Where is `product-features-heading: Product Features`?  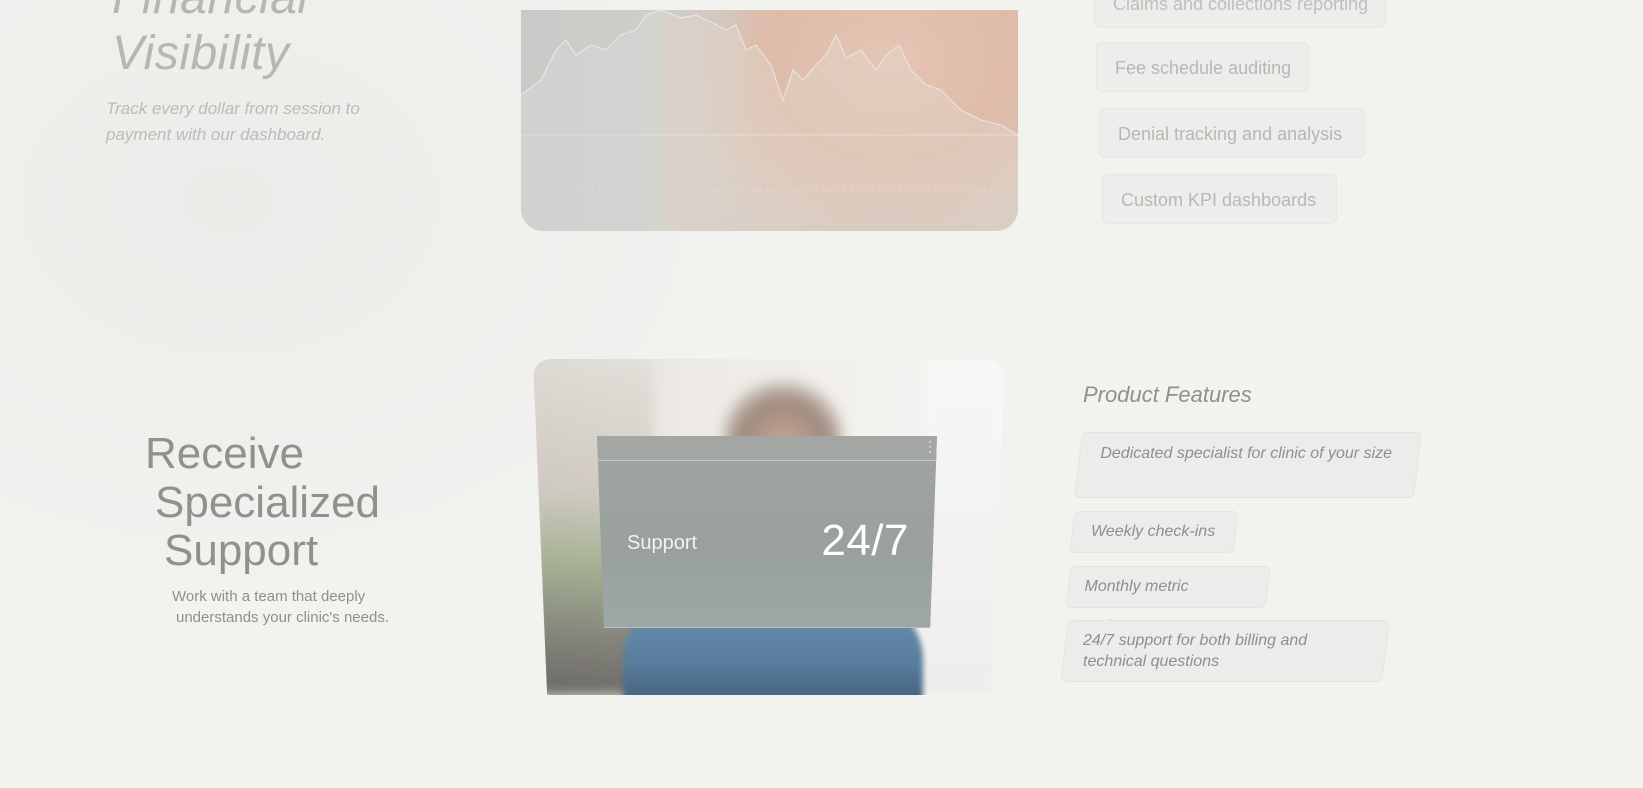 product-features-heading: Product Features is located at coordinates (1167, 394).